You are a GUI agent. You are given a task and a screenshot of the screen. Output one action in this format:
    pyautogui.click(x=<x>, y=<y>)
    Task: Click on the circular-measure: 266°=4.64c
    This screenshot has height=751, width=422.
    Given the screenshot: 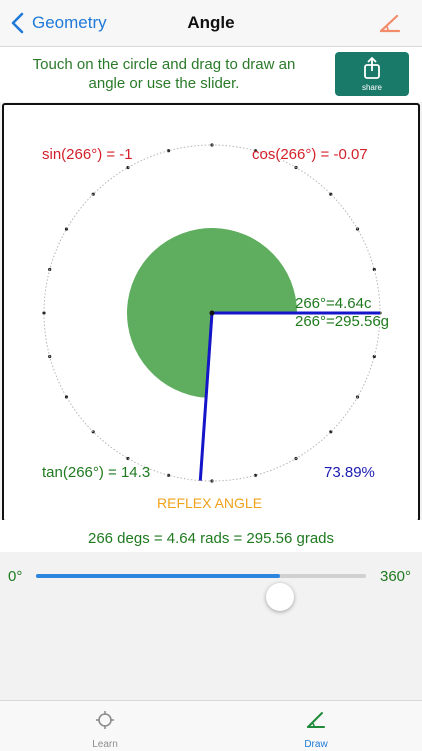 What is the action you would take?
    pyautogui.click(x=333, y=303)
    